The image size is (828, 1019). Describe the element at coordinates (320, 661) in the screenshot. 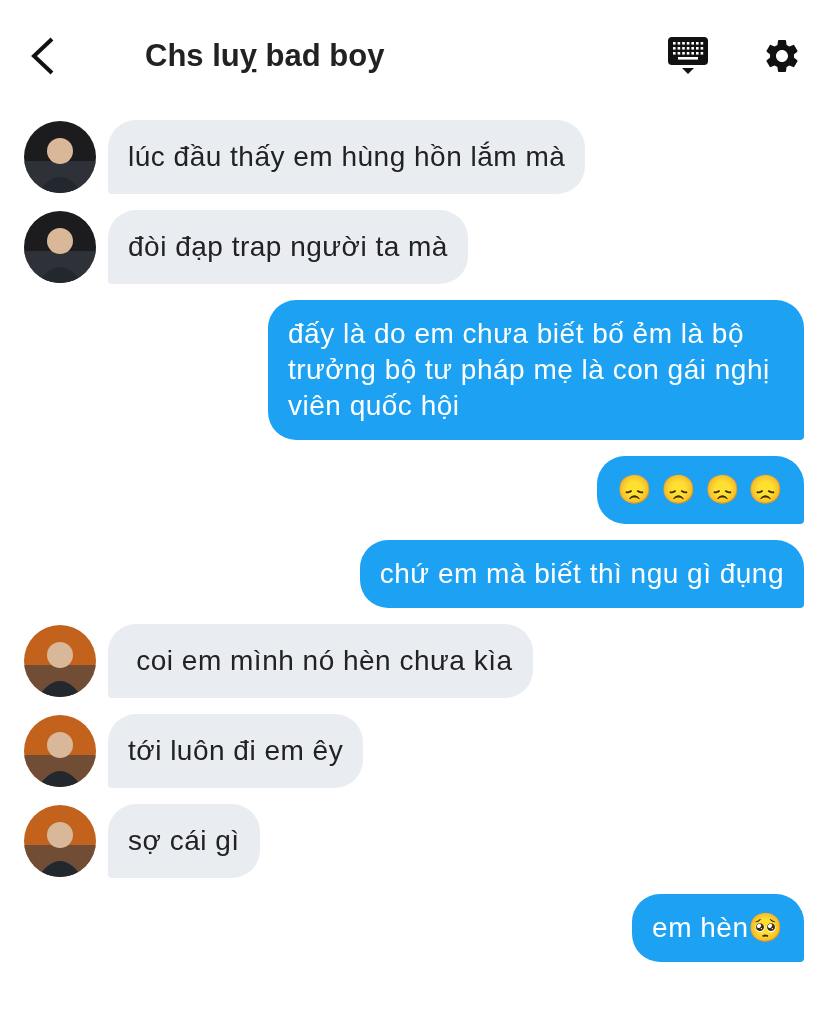

I see `message-bubble: coi em mình nó hèn chưa kìa` at that location.